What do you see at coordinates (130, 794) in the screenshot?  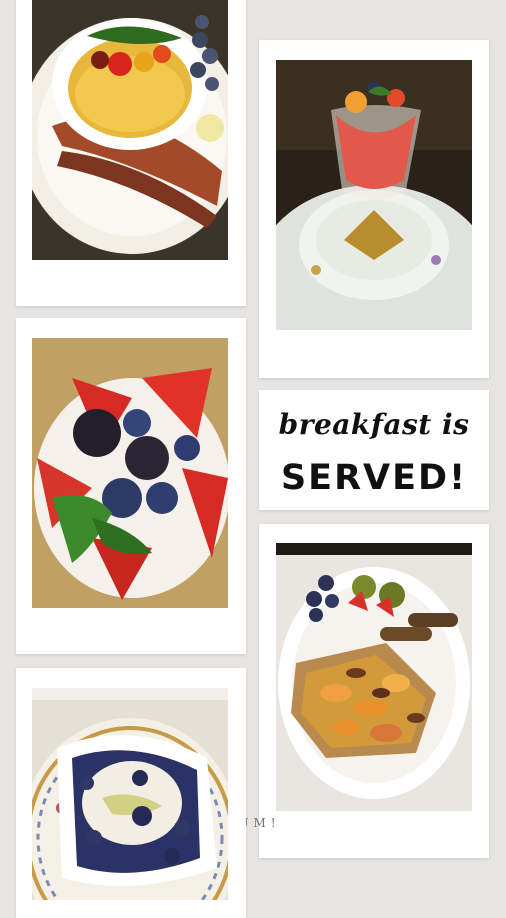 I see `photo-blueberry-cream` at bounding box center [130, 794].